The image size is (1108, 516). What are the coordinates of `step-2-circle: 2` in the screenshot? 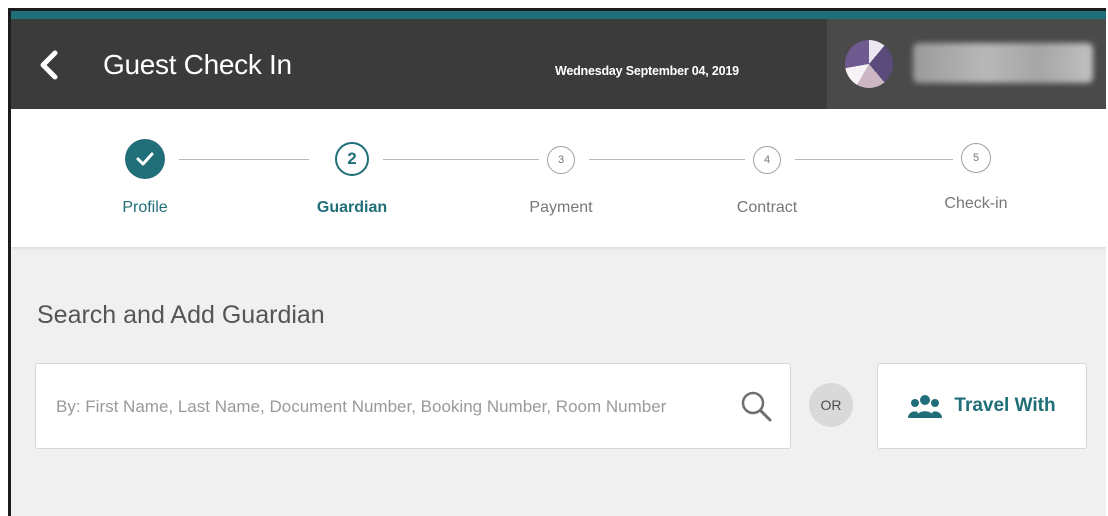 It's located at (352, 159).